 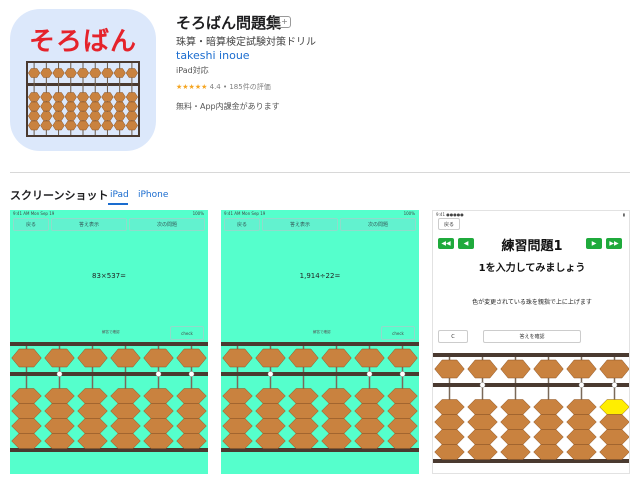 I want to click on clear-button: C, so click(x=453, y=336).